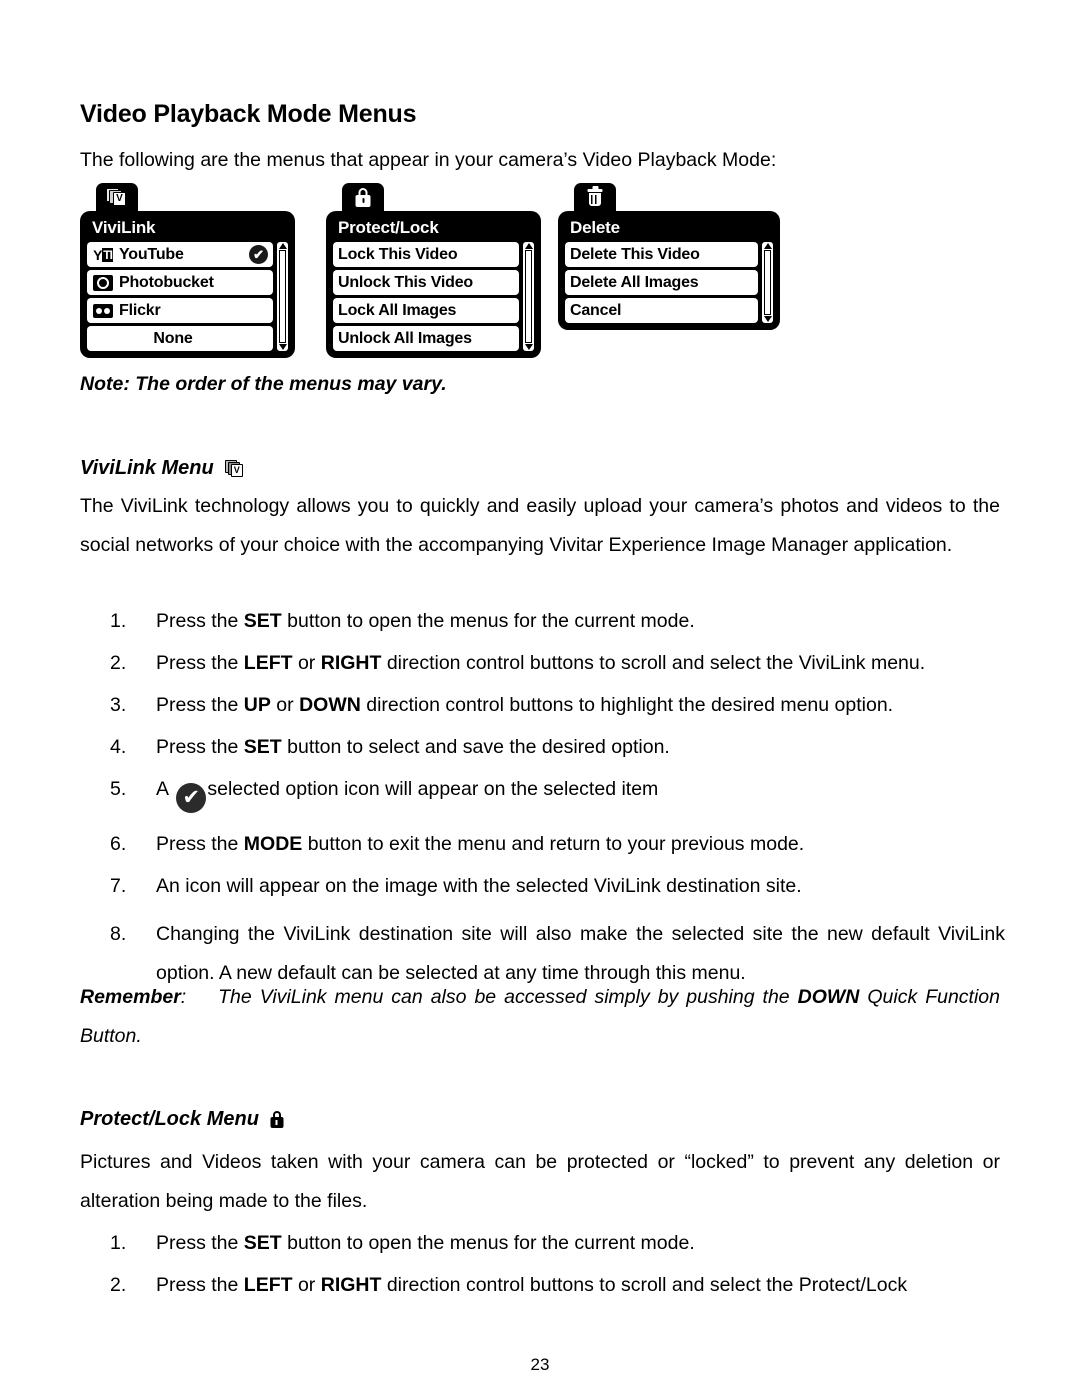 Image resolution: width=1080 pixels, height=1397 pixels. Describe the element at coordinates (103, 254) in the screenshot. I see `youtube-icon: Y TI` at that location.